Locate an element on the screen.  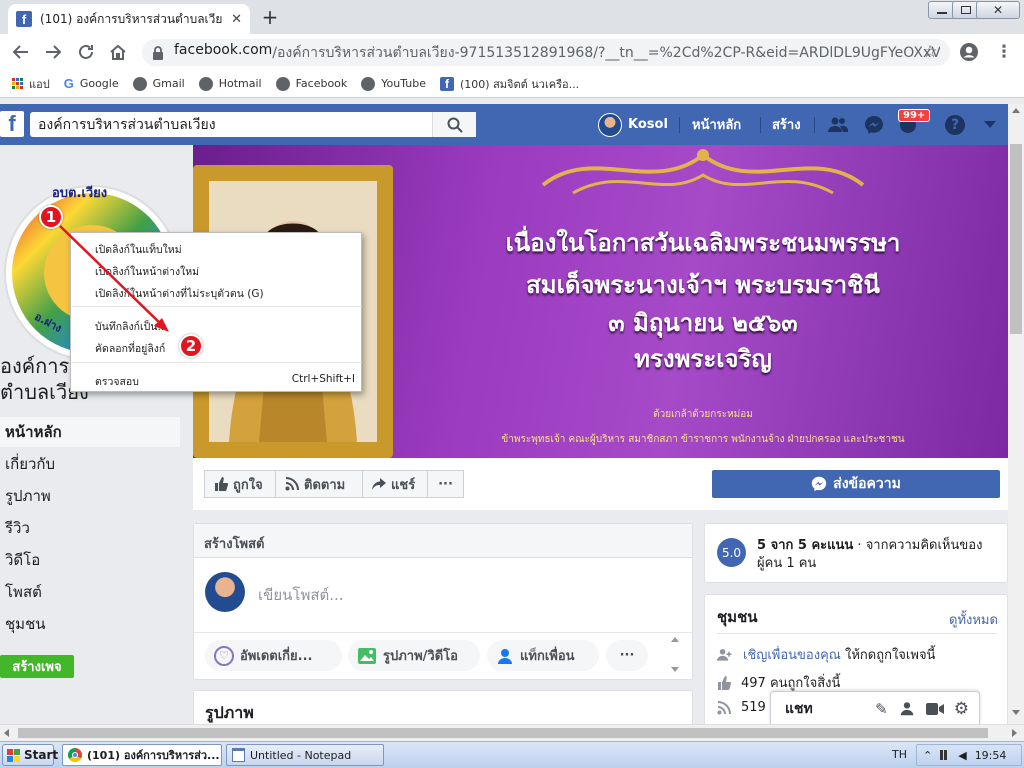
chat-settings-gear-icon: ⚙ is located at coordinates (961, 709).